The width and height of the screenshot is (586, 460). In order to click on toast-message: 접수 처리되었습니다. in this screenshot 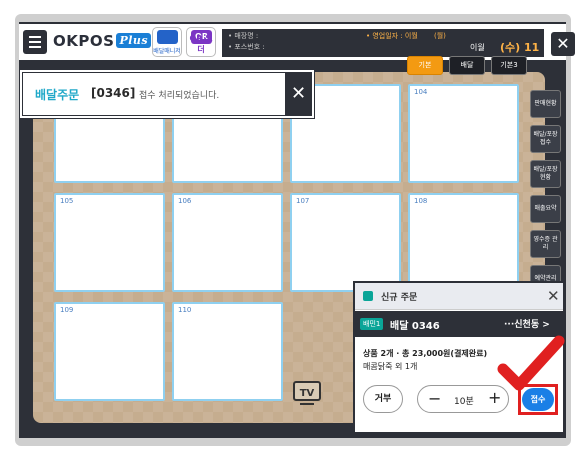, I will do `click(179, 96)`.